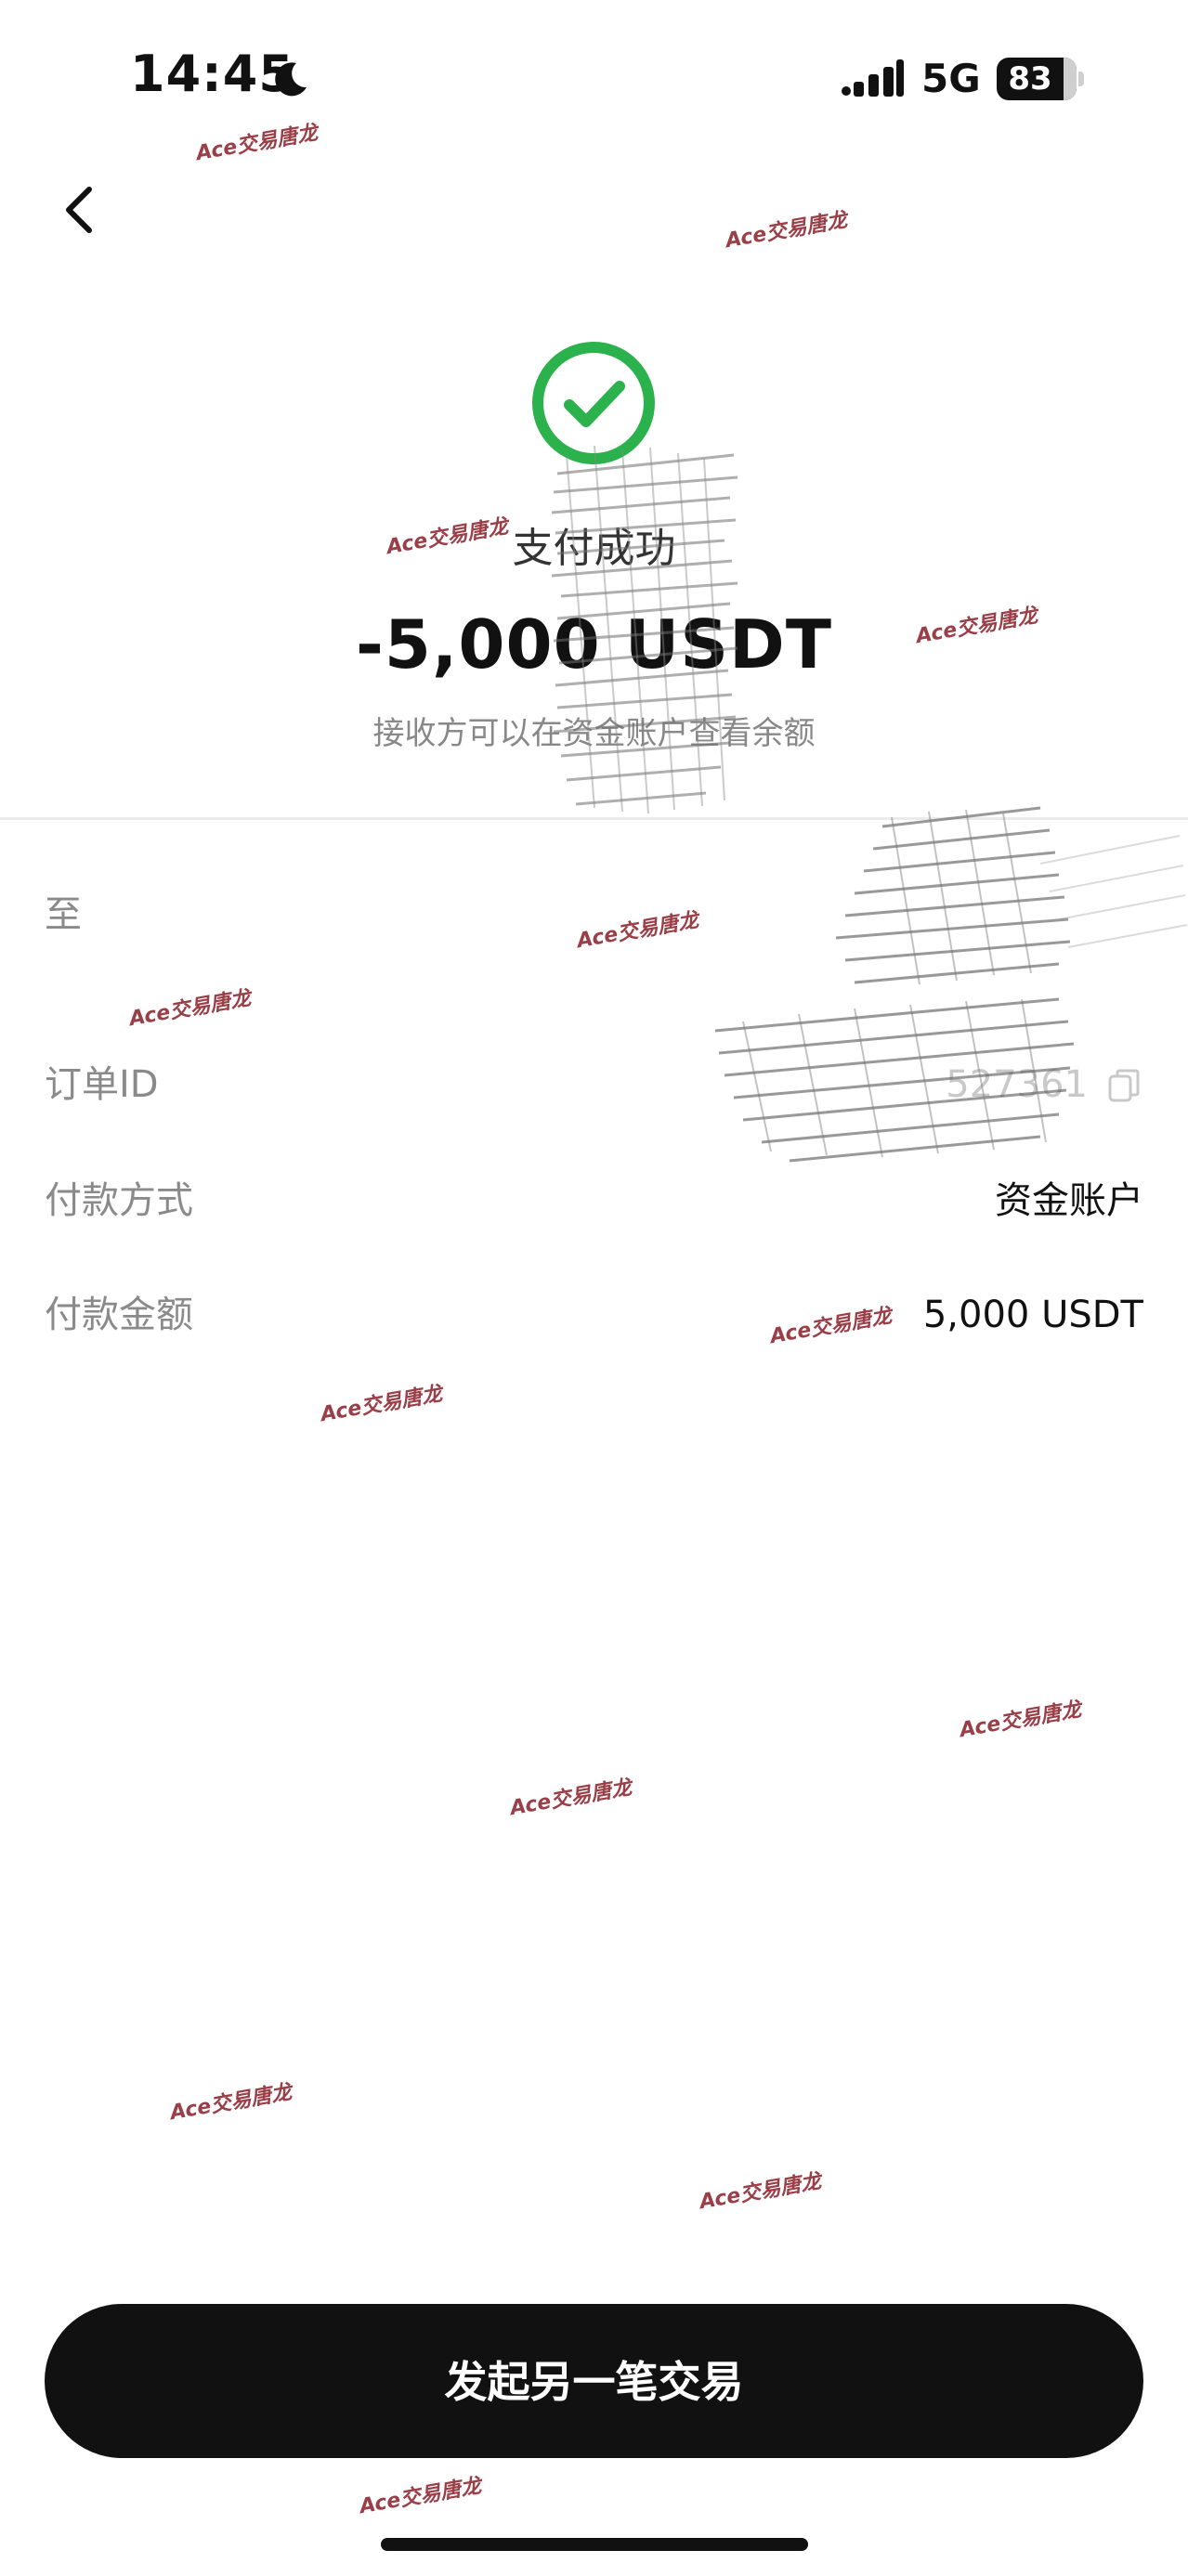 Image resolution: width=1188 pixels, height=2576 pixels. I want to click on payment-hint: 接收方可以在资金账户查看余额, so click(594, 733).